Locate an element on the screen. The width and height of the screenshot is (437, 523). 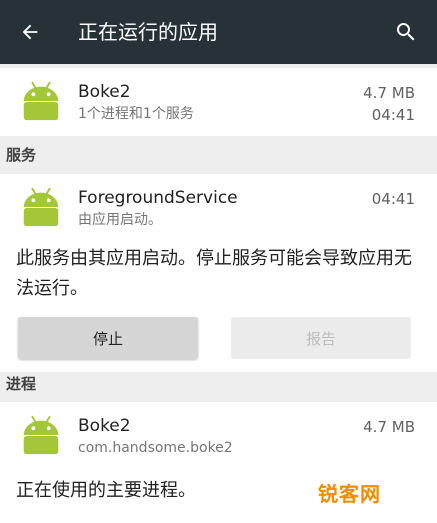
app-process-summary: 1个进程和1个服务 is located at coordinates (136, 114).